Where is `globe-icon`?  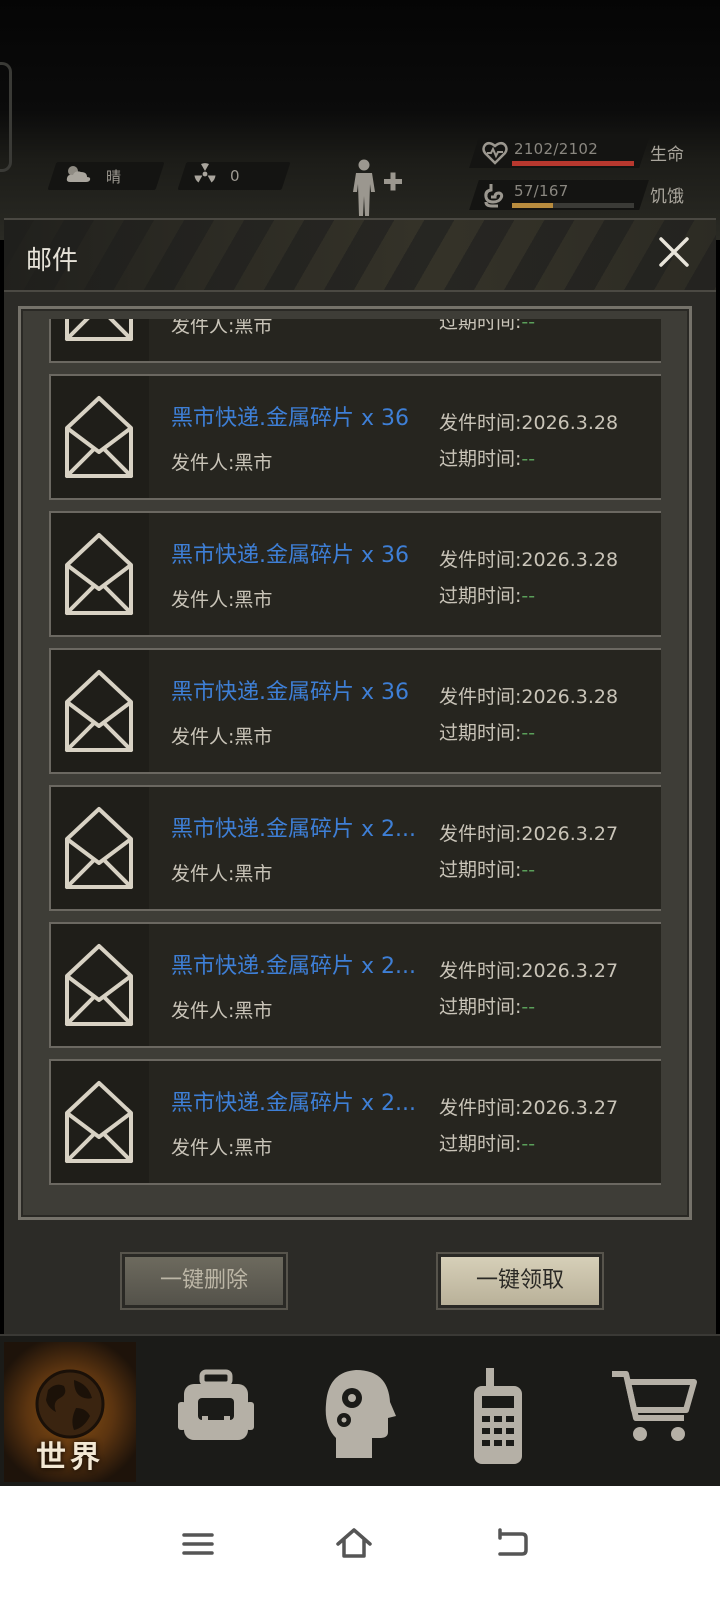
globe-icon is located at coordinates (70, 1404).